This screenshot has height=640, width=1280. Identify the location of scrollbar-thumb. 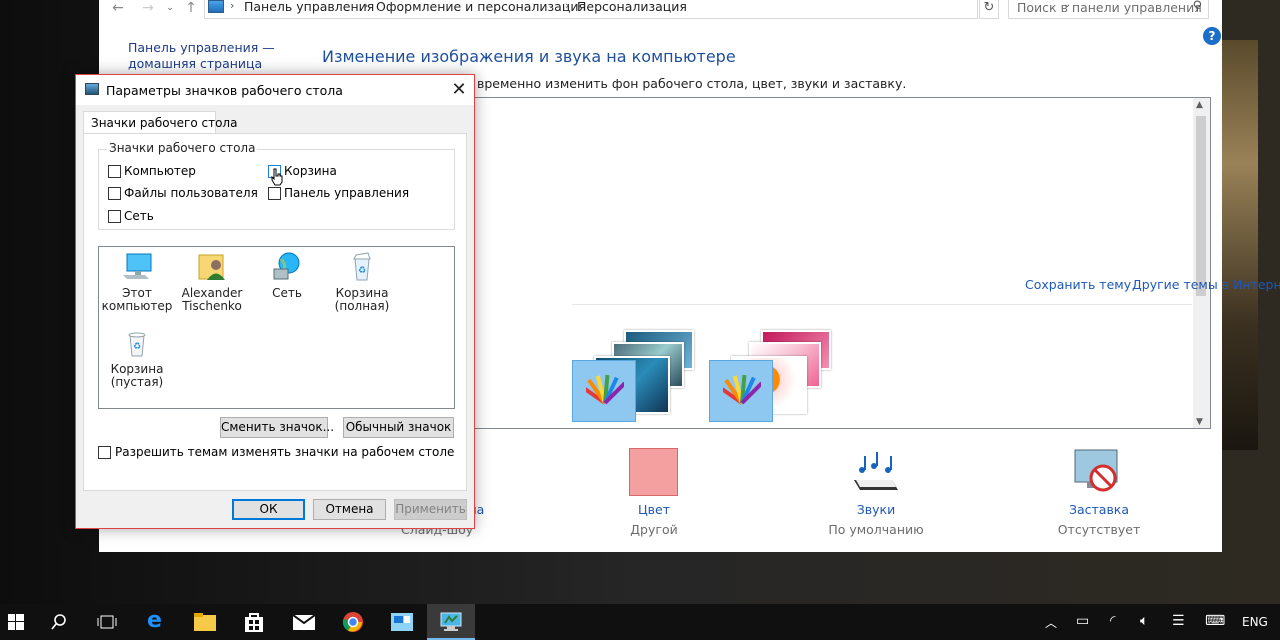
(1201, 206).